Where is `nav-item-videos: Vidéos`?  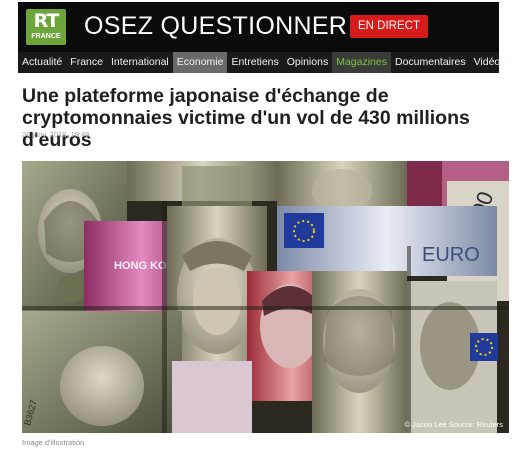
nav-item-videos: Vidéos is located at coordinates (490, 62).